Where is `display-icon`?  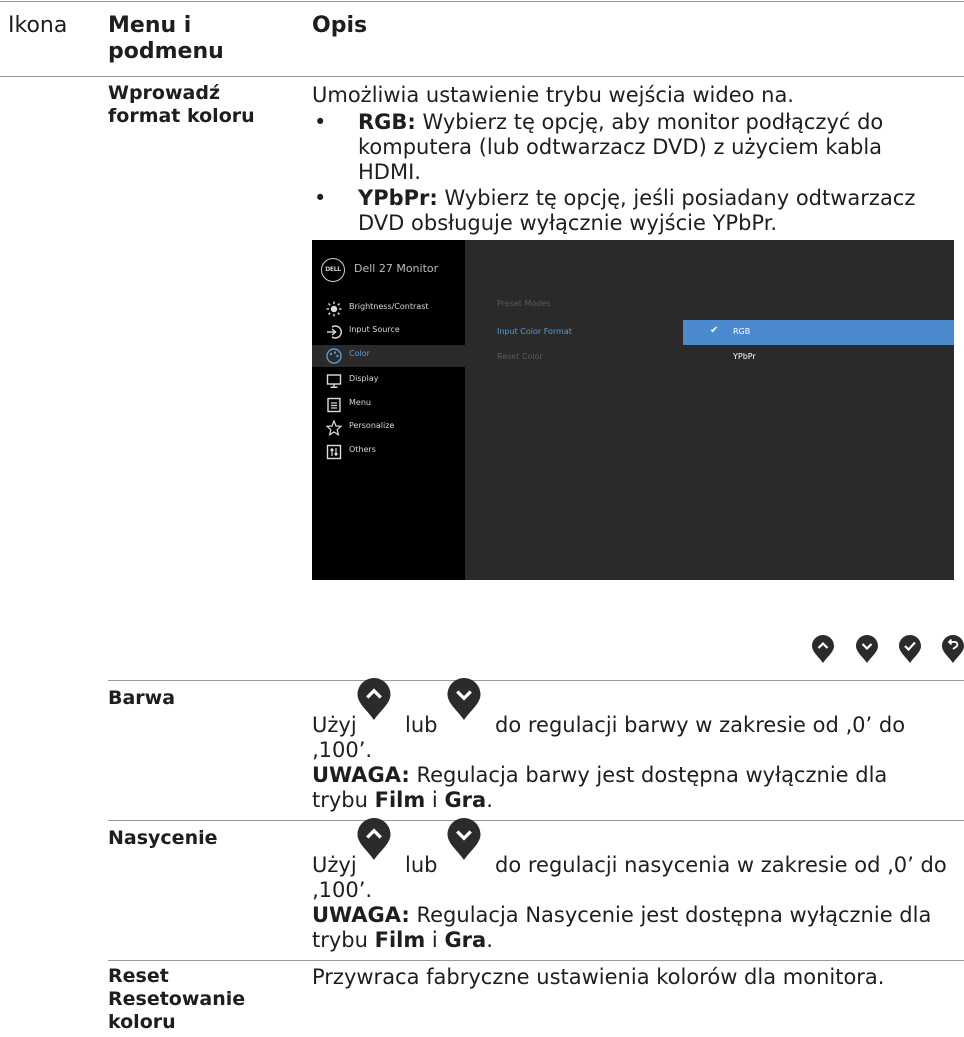 display-icon is located at coordinates (334, 381).